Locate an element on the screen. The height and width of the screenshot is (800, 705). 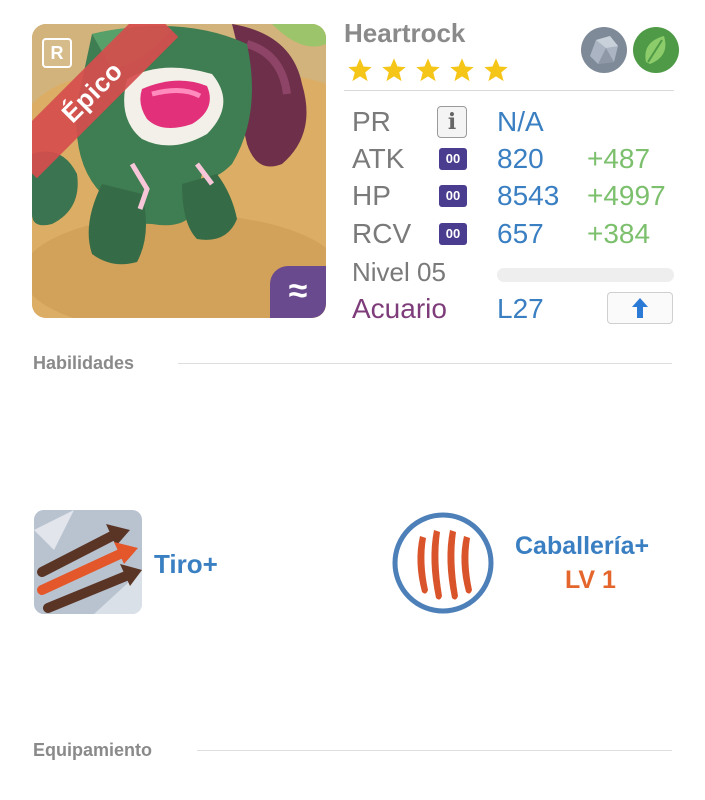
stat-row-hp: HP 00 8543 +4997 is located at coordinates (517, 196).